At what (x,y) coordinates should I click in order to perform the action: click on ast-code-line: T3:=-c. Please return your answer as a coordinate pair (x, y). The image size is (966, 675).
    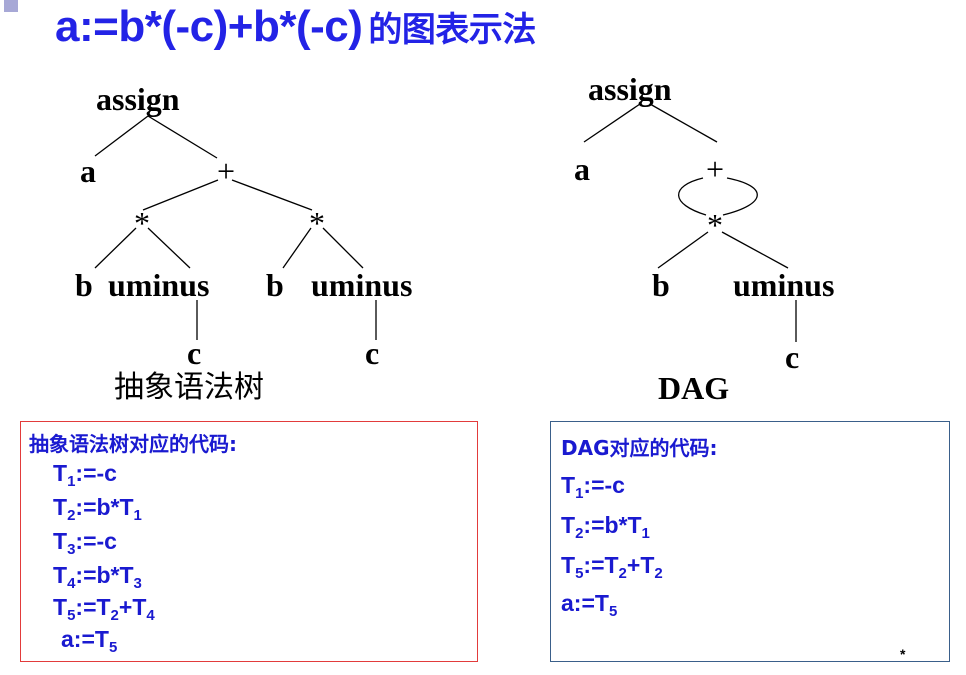
    Looking at the image, I should click on (85, 543).